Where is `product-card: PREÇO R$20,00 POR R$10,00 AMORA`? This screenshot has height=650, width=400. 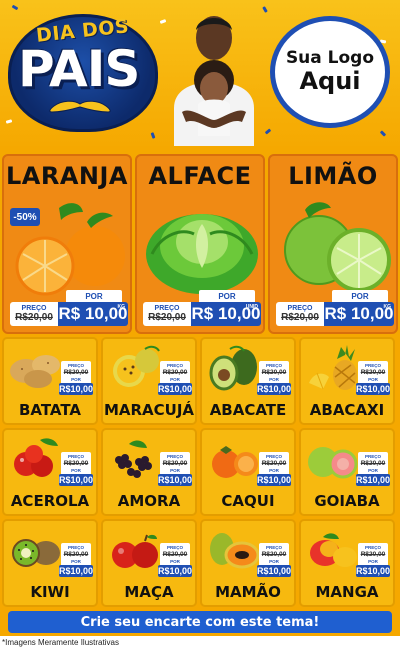 product-card: PREÇO R$20,00 POR R$10,00 AMORA is located at coordinates (149, 472).